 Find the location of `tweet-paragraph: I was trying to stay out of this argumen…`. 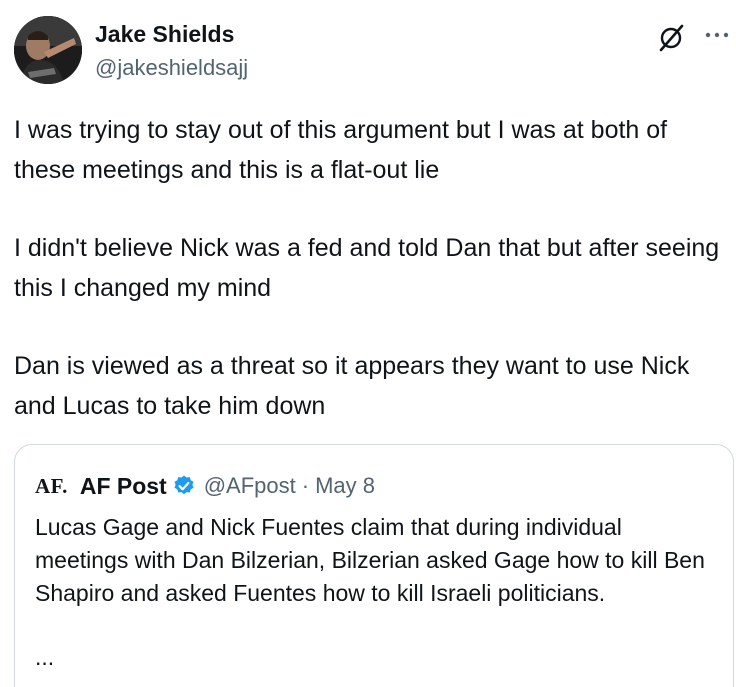

tweet-paragraph: I was trying to stay out of this argumen… is located at coordinates (341, 150).